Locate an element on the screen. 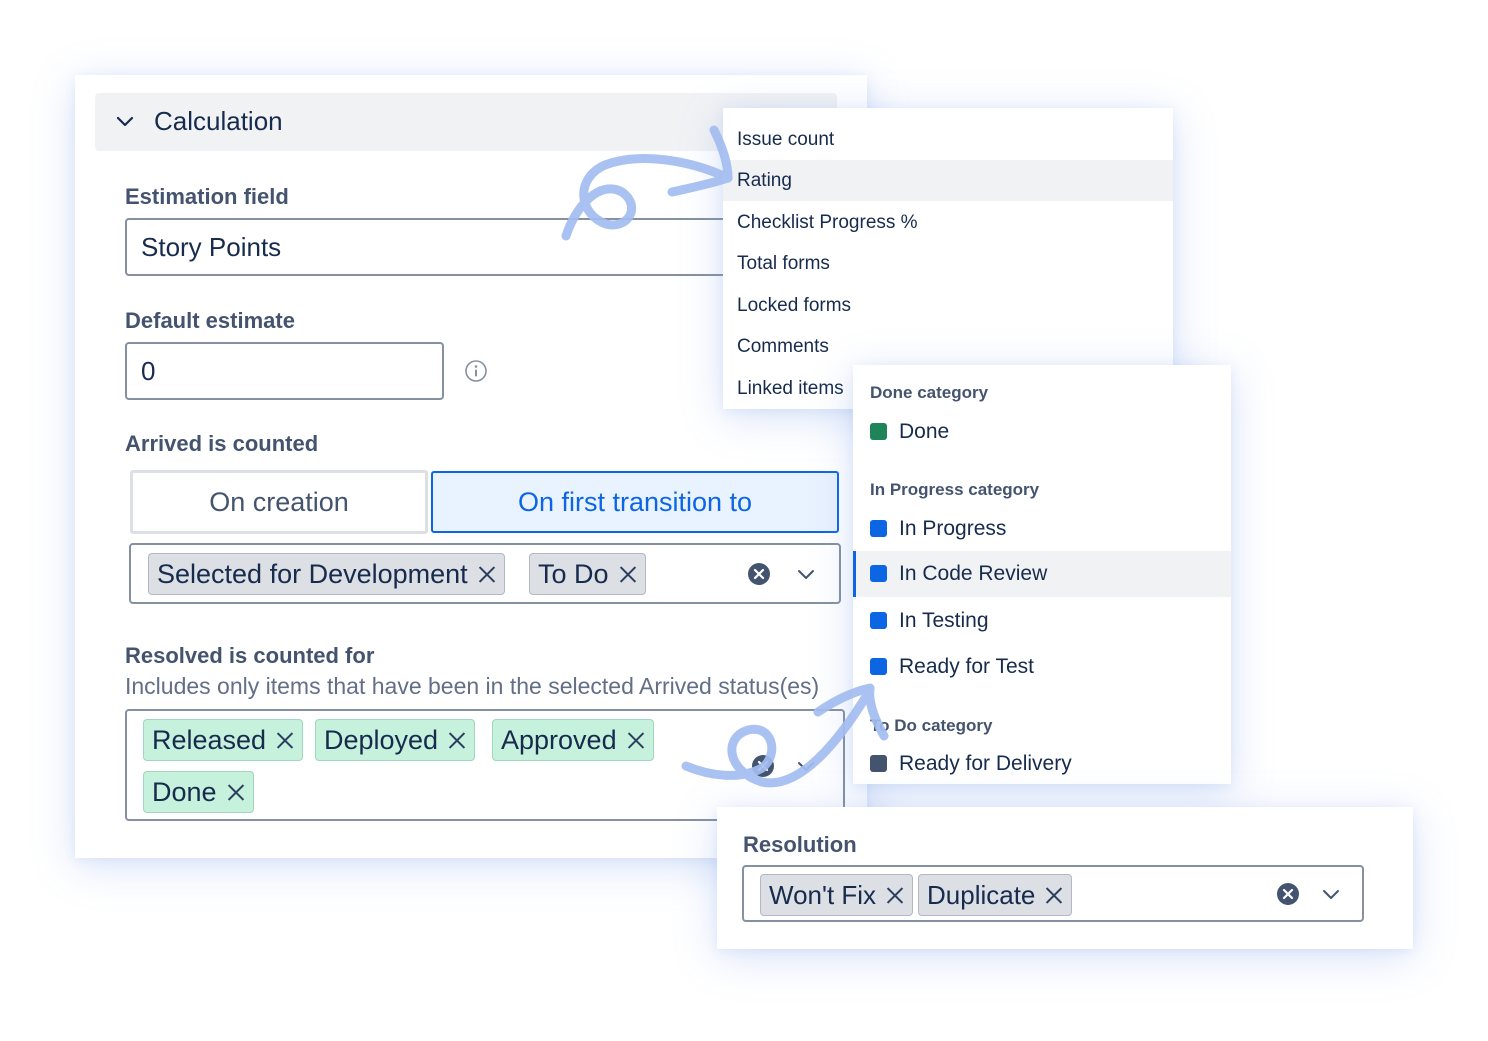 This screenshot has width=1488, height=1041. group-label-in-progress: In Progress category is located at coordinates (955, 489).